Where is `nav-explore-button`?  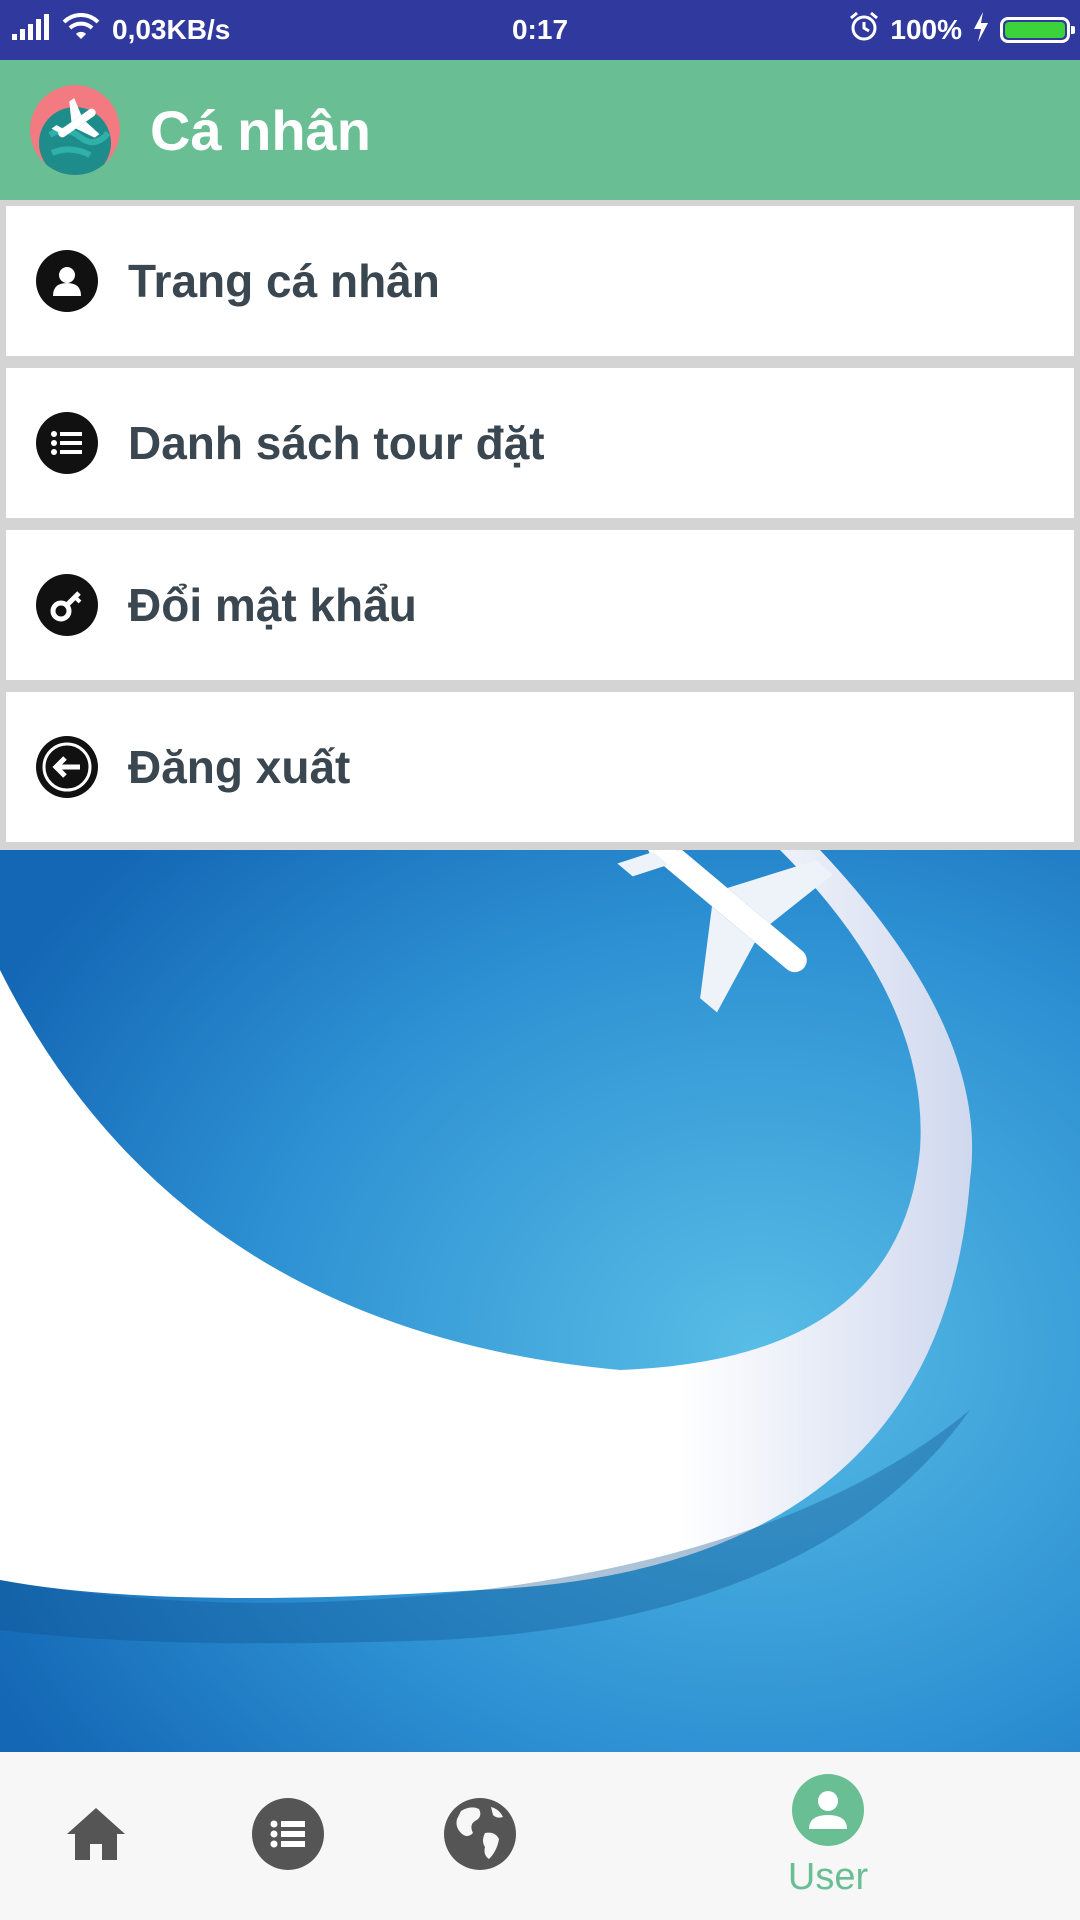
nav-explore-button is located at coordinates (480, 1836).